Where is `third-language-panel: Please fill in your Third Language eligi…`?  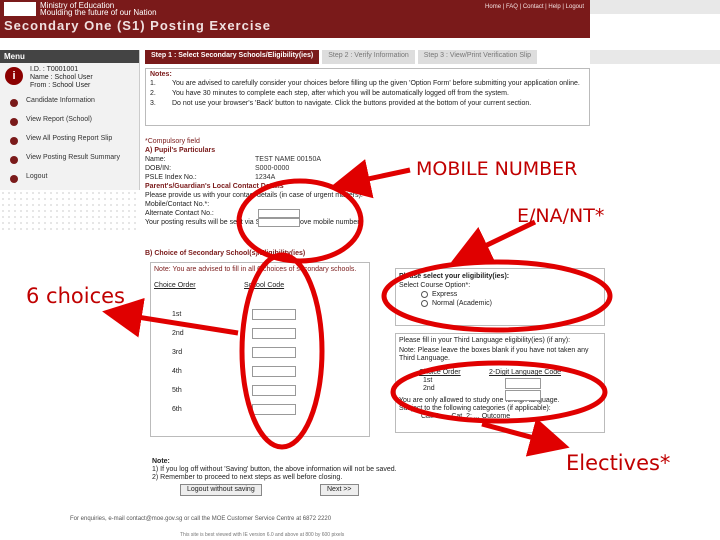
third-language-panel: Please fill in your Third Language eligi… is located at coordinates (500, 383).